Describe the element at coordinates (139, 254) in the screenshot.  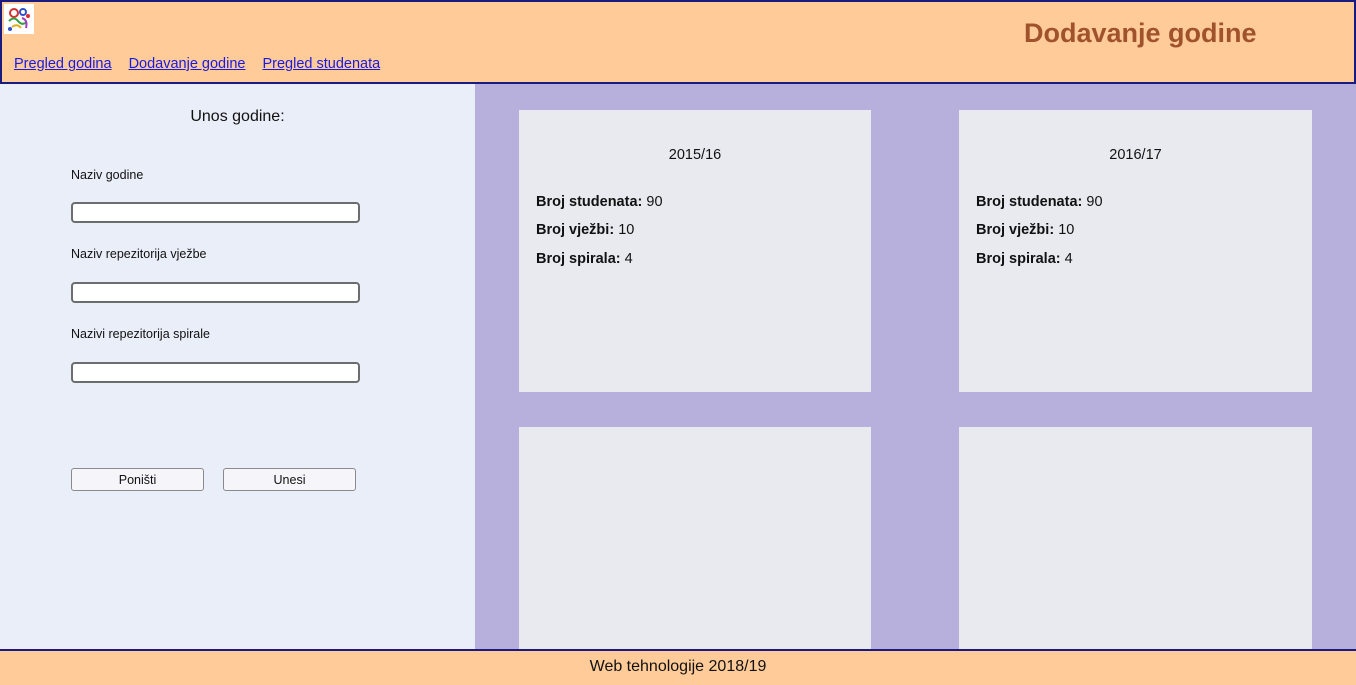
I see `field-label-repezitorij-vjezbe: Naziv repezitorija vježbe` at that location.